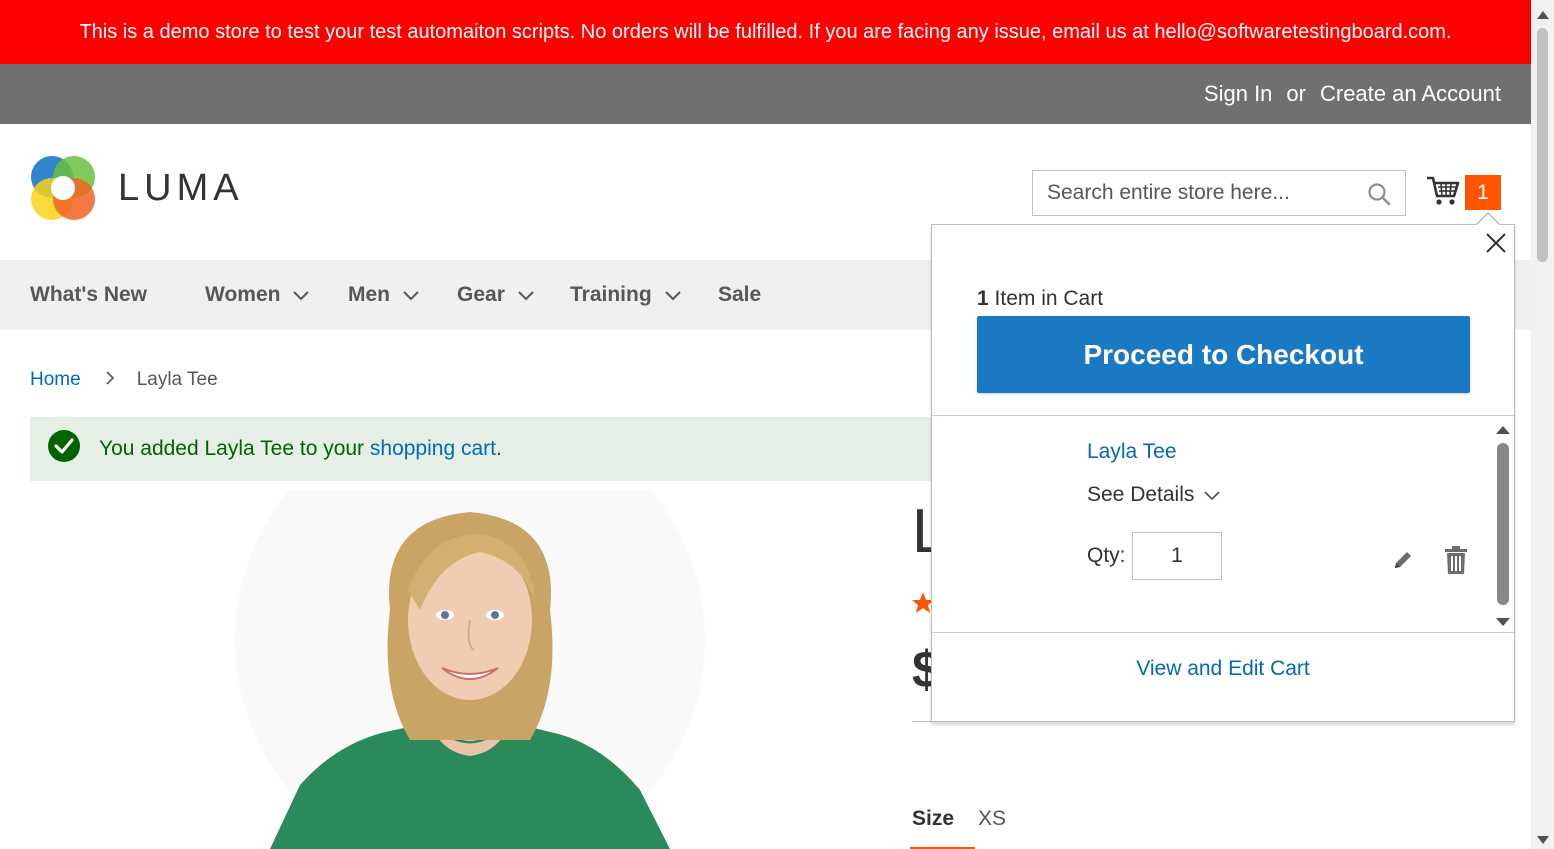 The image size is (1554, 849). Describe the element at coordinates (1496, 243) in the screenshot. I see `close-icon` at that location.